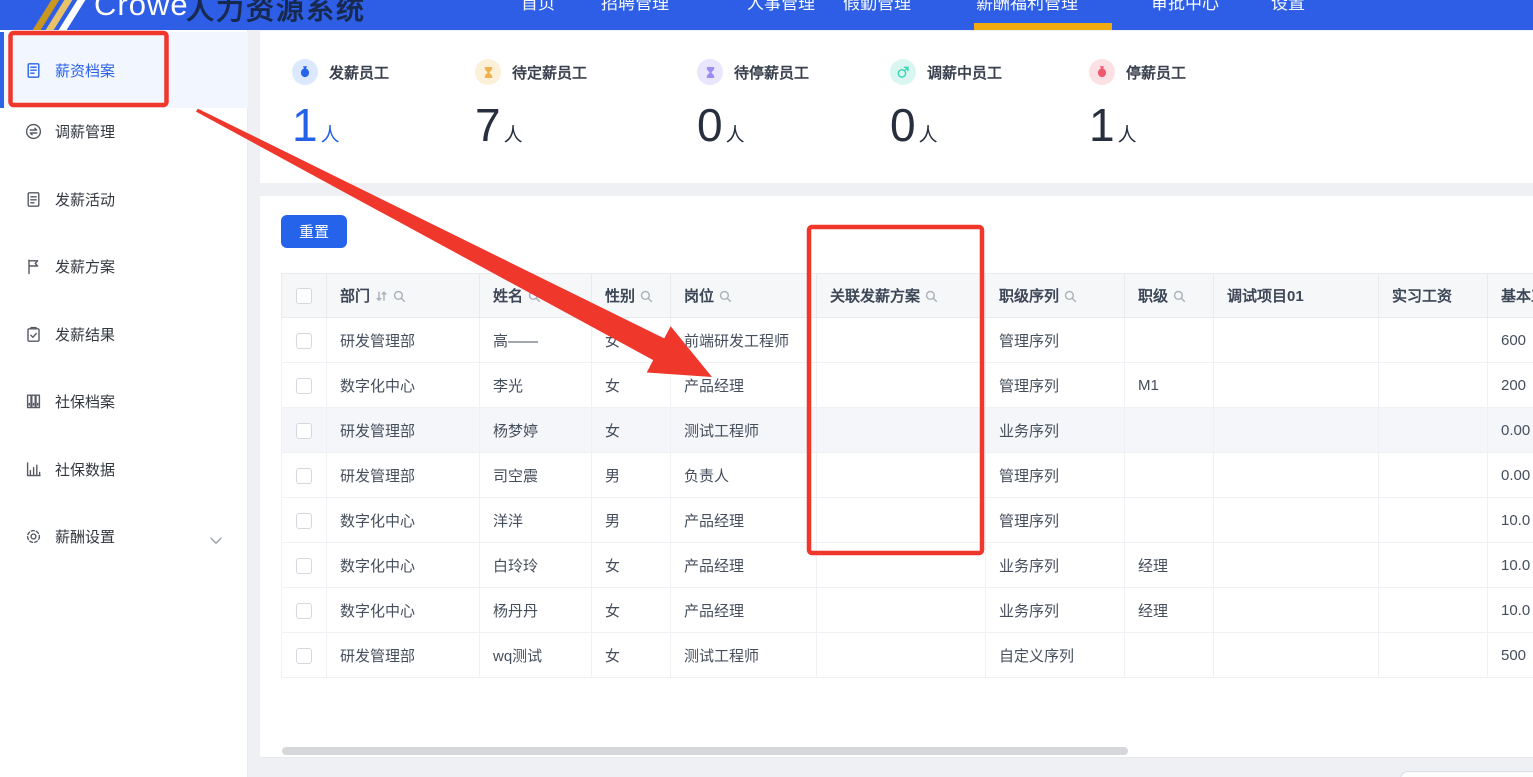  What do you see at coordinates (85, 470) in the screenshot?
I see `sidebar-item-label: 社保数据` at bounding box center [85, 470].